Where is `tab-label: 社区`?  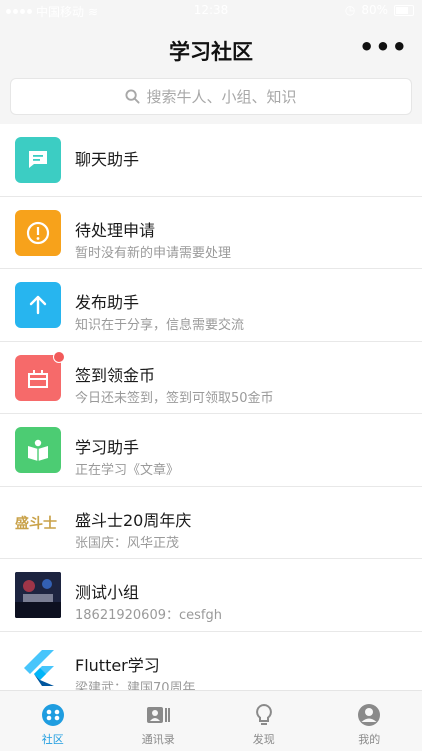
tab-label: 社区 is located at coordinates (53, 739).